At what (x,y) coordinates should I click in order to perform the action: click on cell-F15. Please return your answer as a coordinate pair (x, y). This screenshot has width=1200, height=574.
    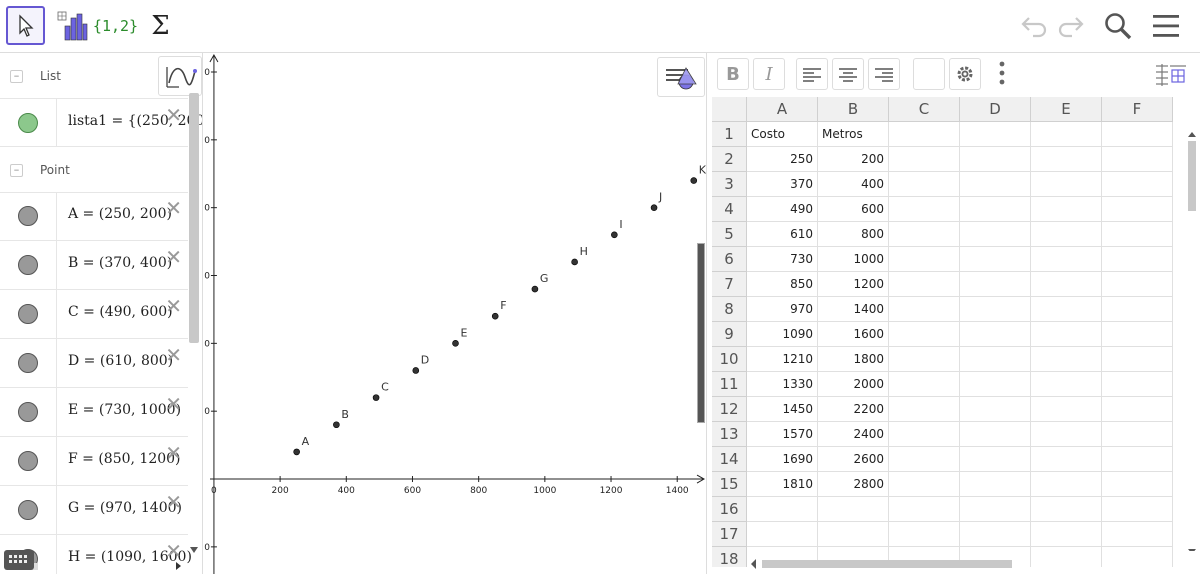
    Looking at the image, I should click on (1137, 484).